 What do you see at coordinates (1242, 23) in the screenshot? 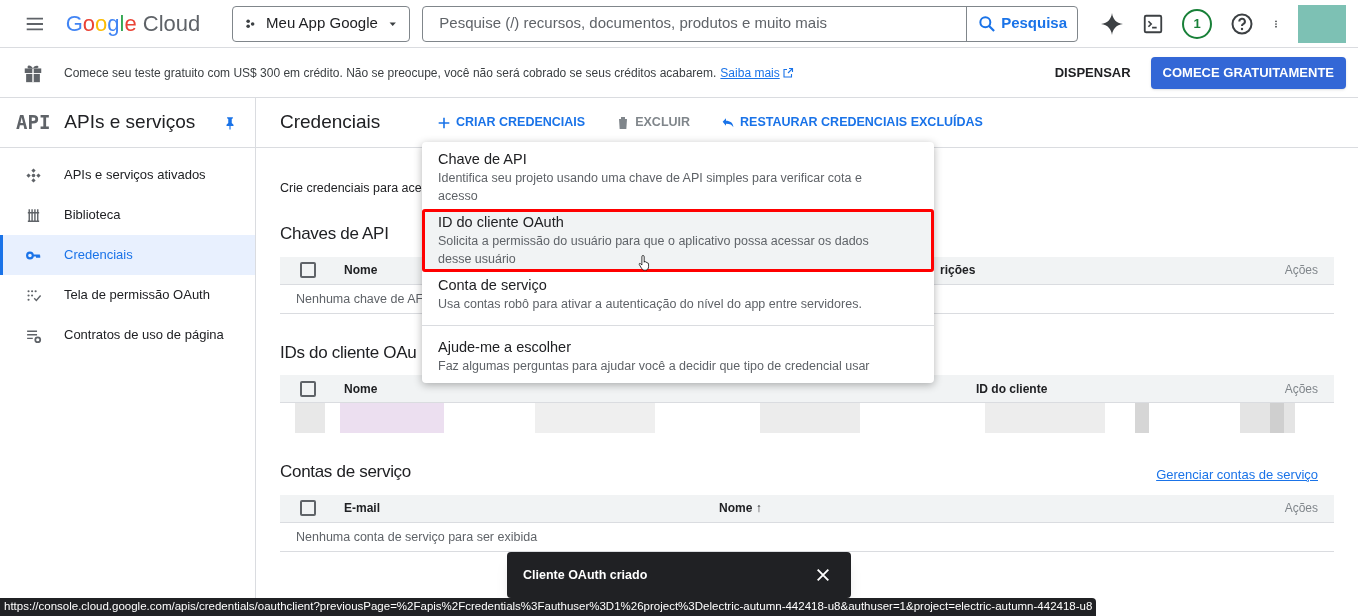
I see `help-icon` at bounding box center [1242, 23].